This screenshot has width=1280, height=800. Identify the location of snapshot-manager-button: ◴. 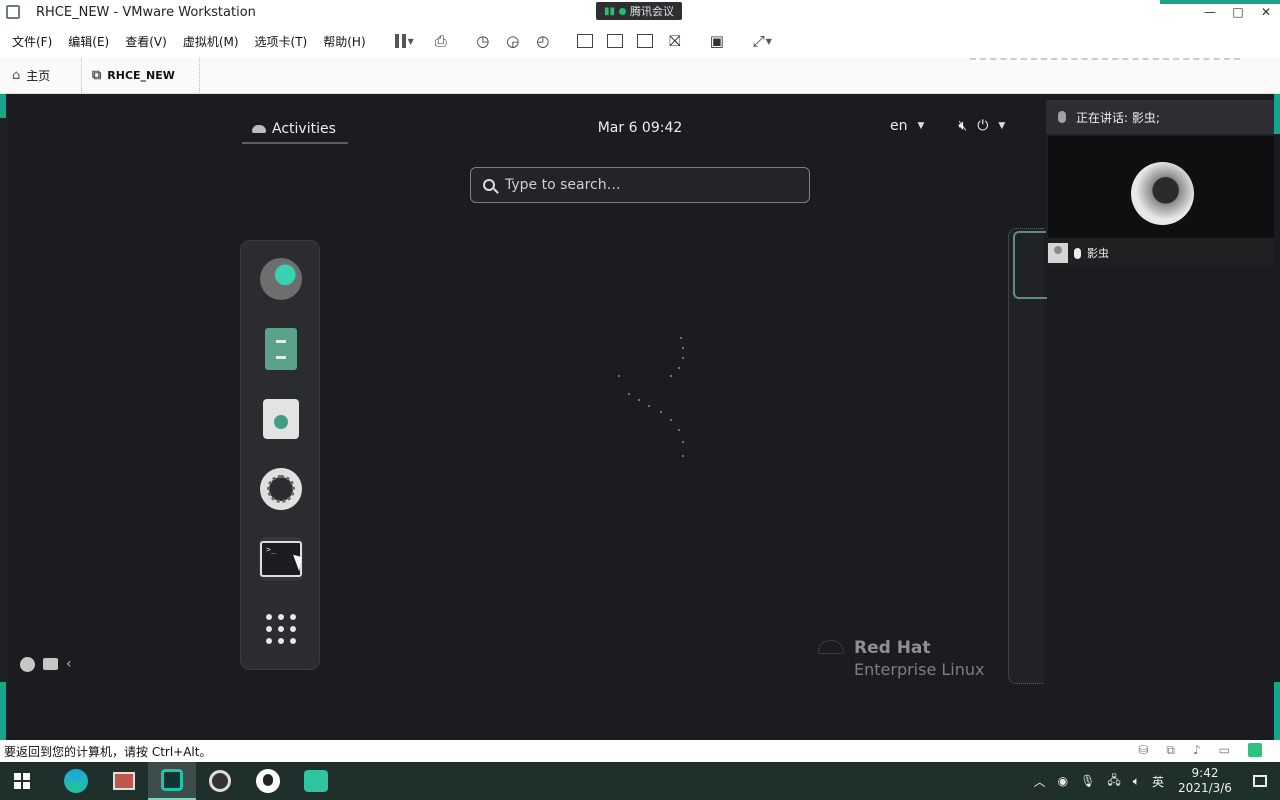
(543, 41).